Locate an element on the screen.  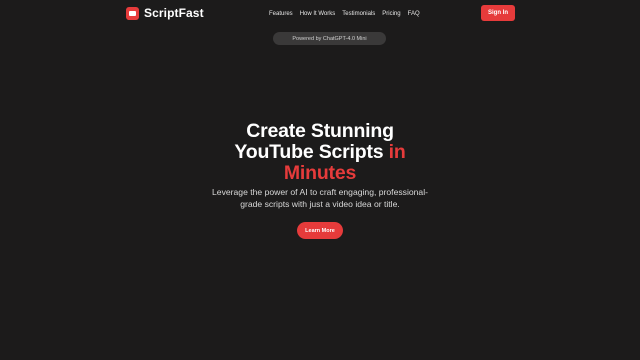
sign-in-button: Sign In is located at coordinates (498, 13).